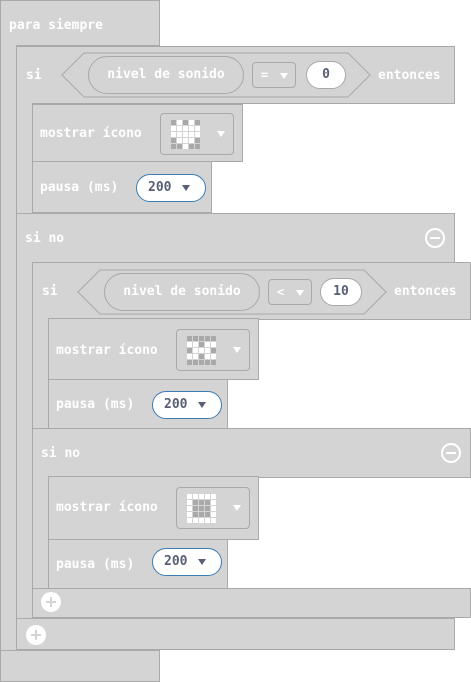 Image resolution: width=471 pixels, height=682 pixels. What do you see at coordinates (290, 292) in the screenshot?
I see `inner-operator-dropdown: <` at bounding box center [290, 292].